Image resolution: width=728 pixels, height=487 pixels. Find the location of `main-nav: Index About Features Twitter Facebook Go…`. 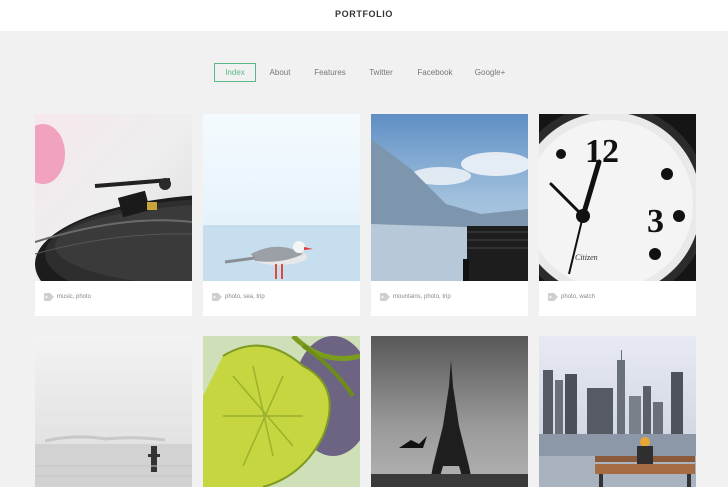

main-nav: Index About Features Twitter Facebook Go… is located at coordinates (364, 72).